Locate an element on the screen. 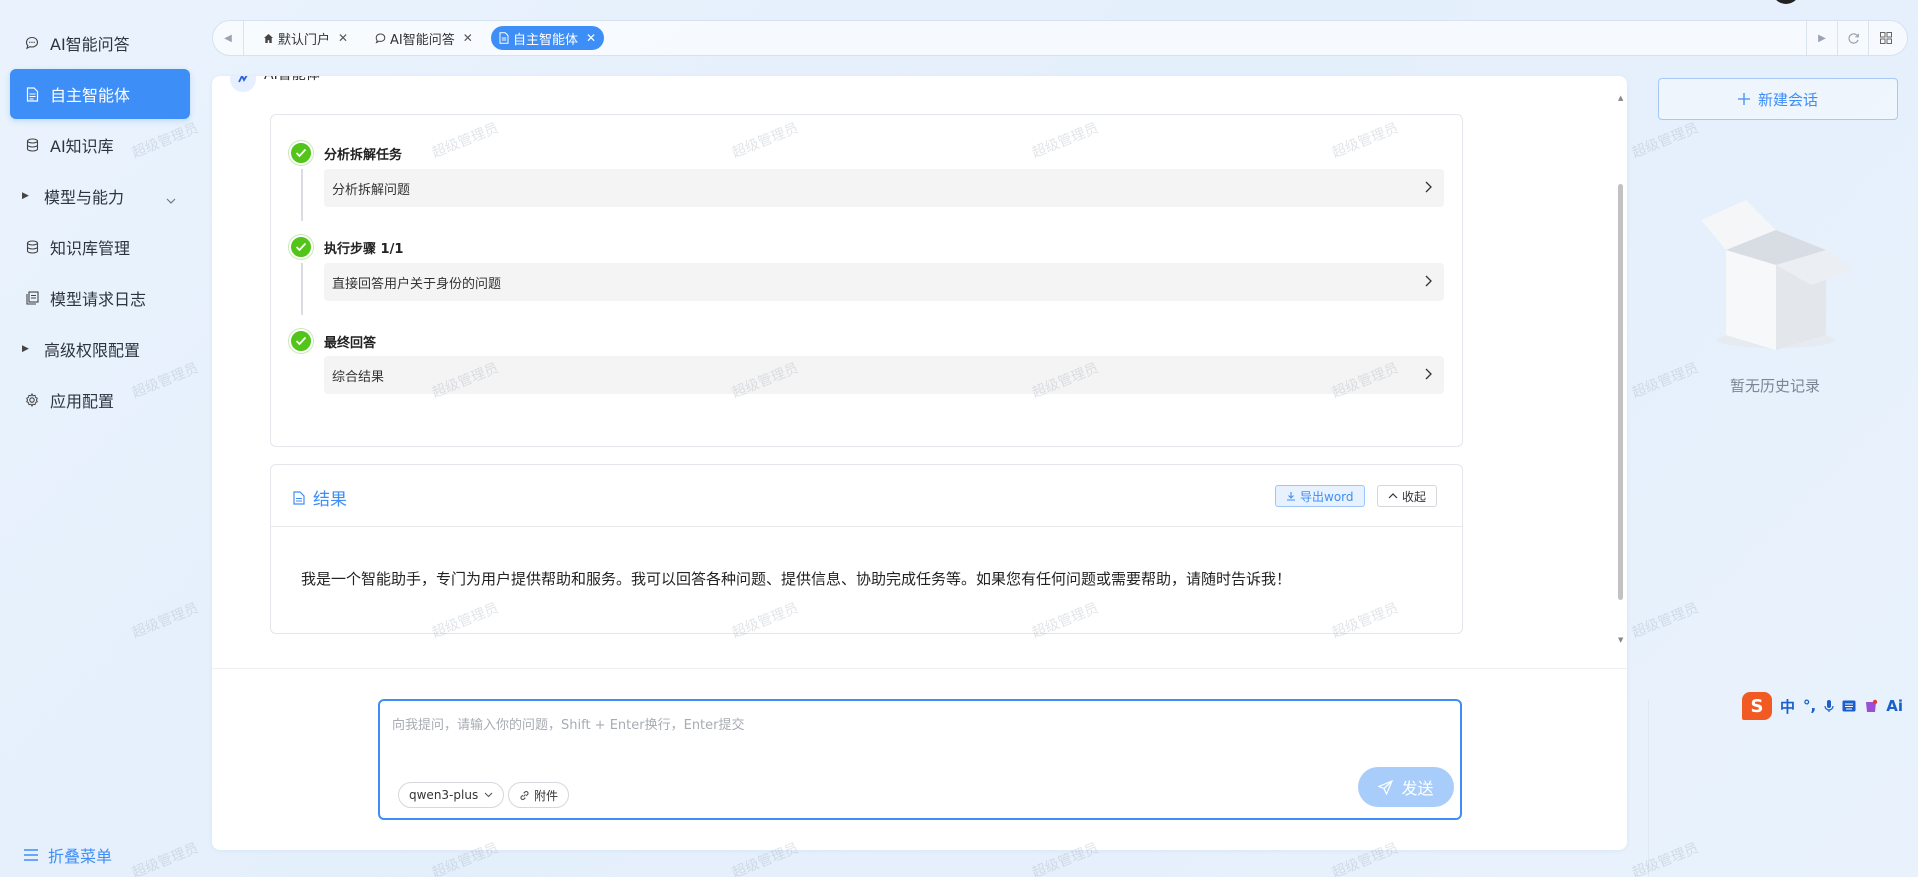 The height and width of the screenshot is (877, 1918). result-title: 结果 is located at coordinates (320, 497).